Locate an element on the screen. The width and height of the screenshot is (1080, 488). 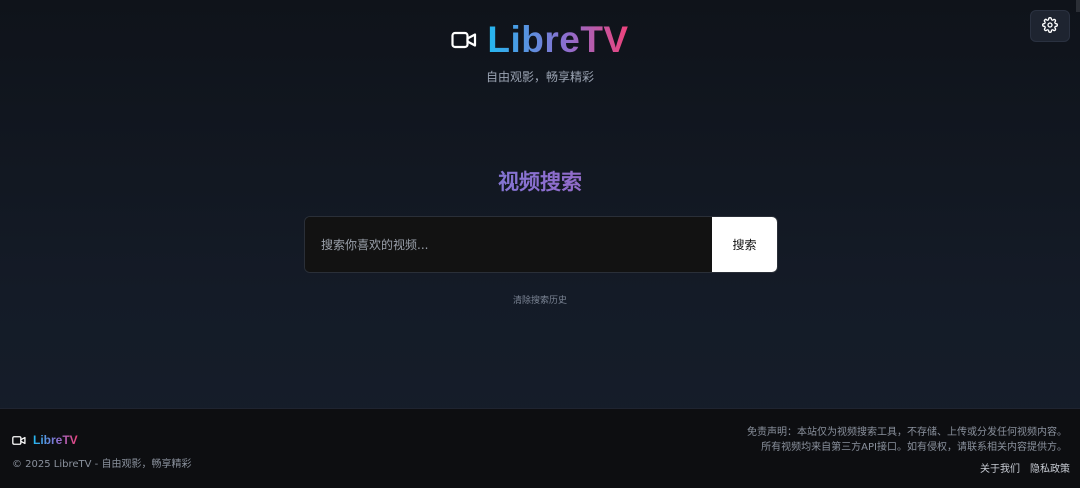
footer-logo: LibreTV is located at coordinates (45, 440).